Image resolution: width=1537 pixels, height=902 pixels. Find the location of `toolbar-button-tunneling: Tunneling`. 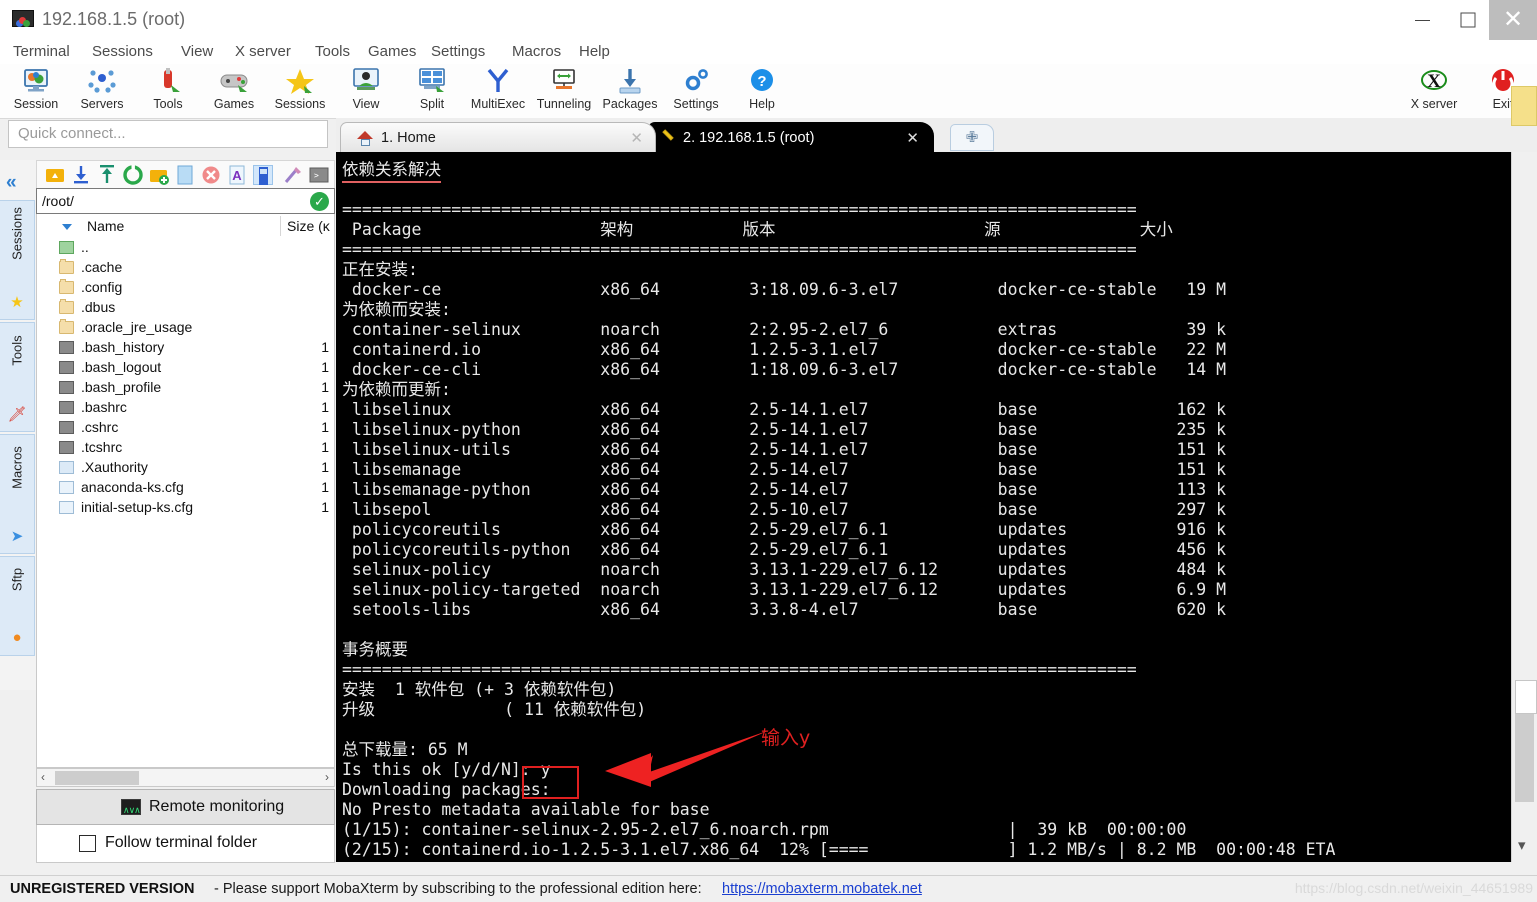

toolbar-button-tunneling: Tunneling is located at coordinates (564, 89).